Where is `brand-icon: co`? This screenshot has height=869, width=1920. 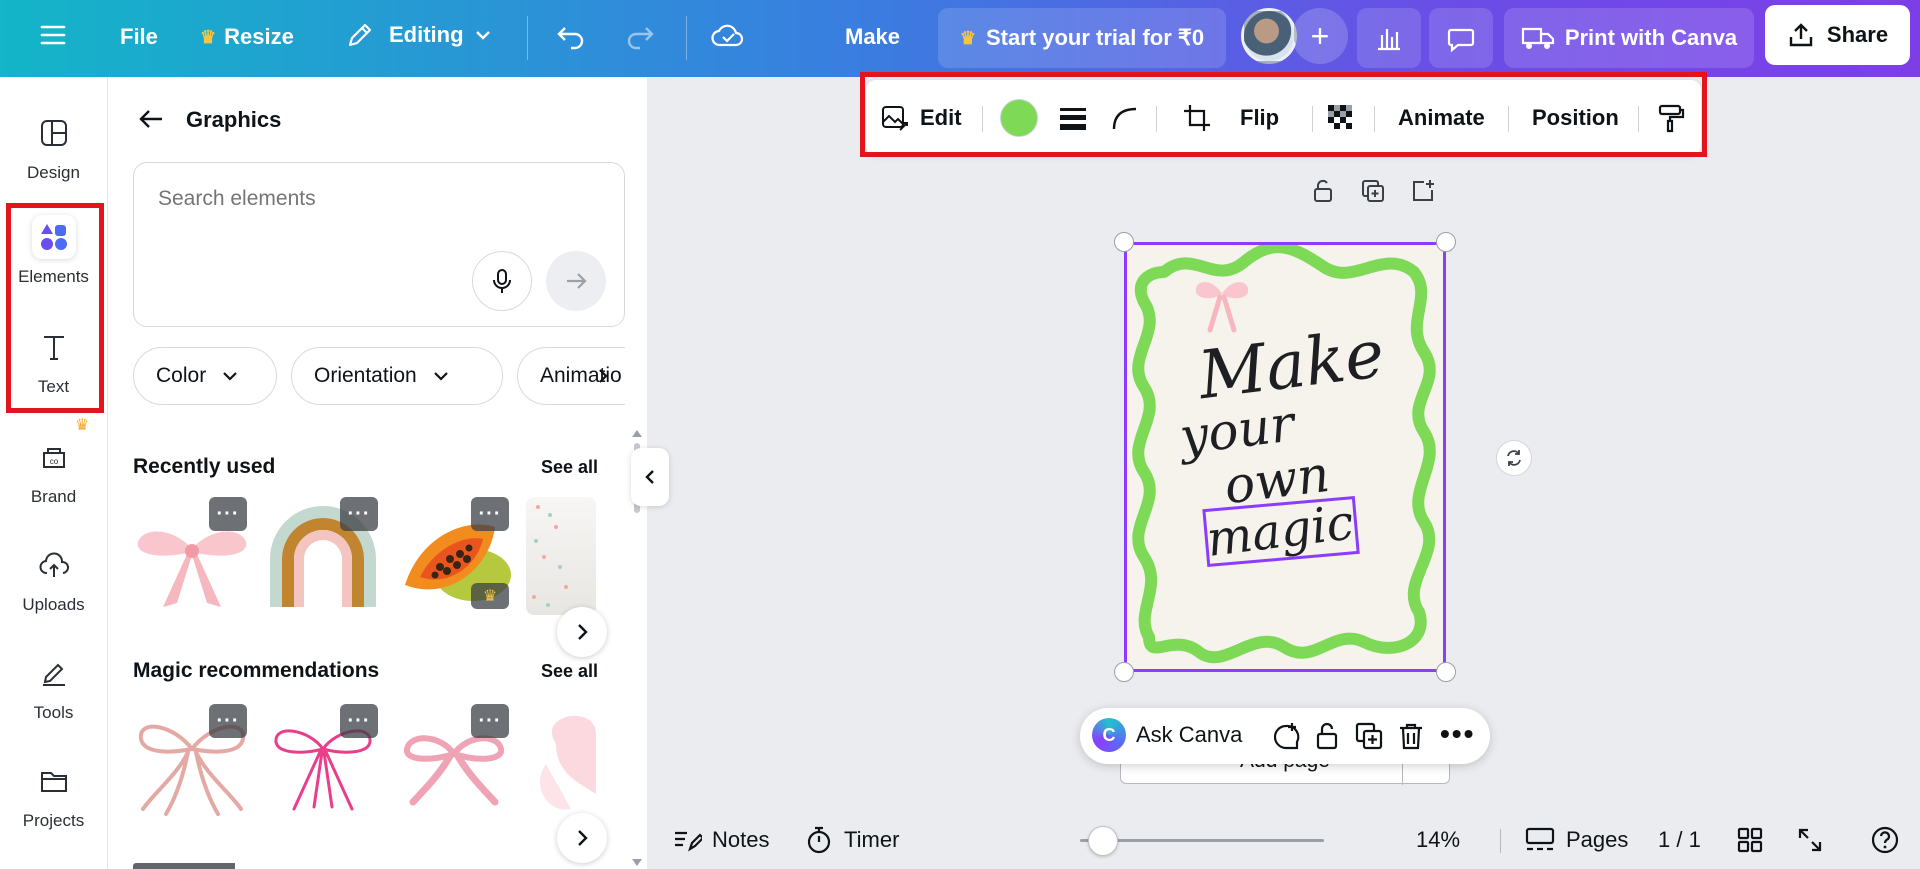 brand-icon: co is located at coordinates (54, 457).